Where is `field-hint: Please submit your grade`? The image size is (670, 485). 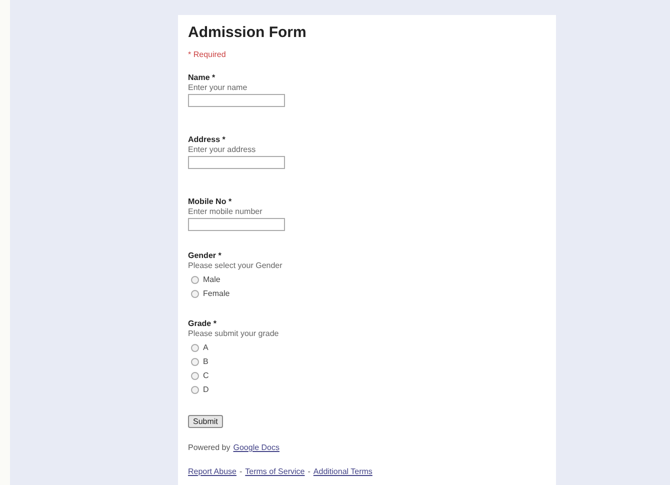
field-hint: Please submit your grade is located at coordinates (234, 334).